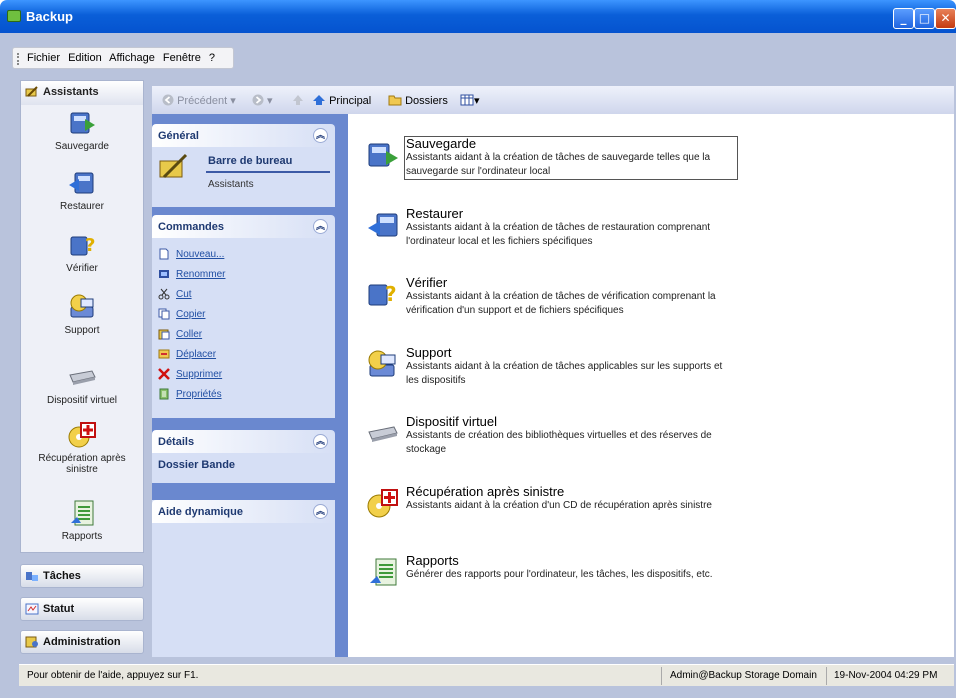 The image size is (956, 698). I want to click on menu-edition: Edition, so click(85, 58).